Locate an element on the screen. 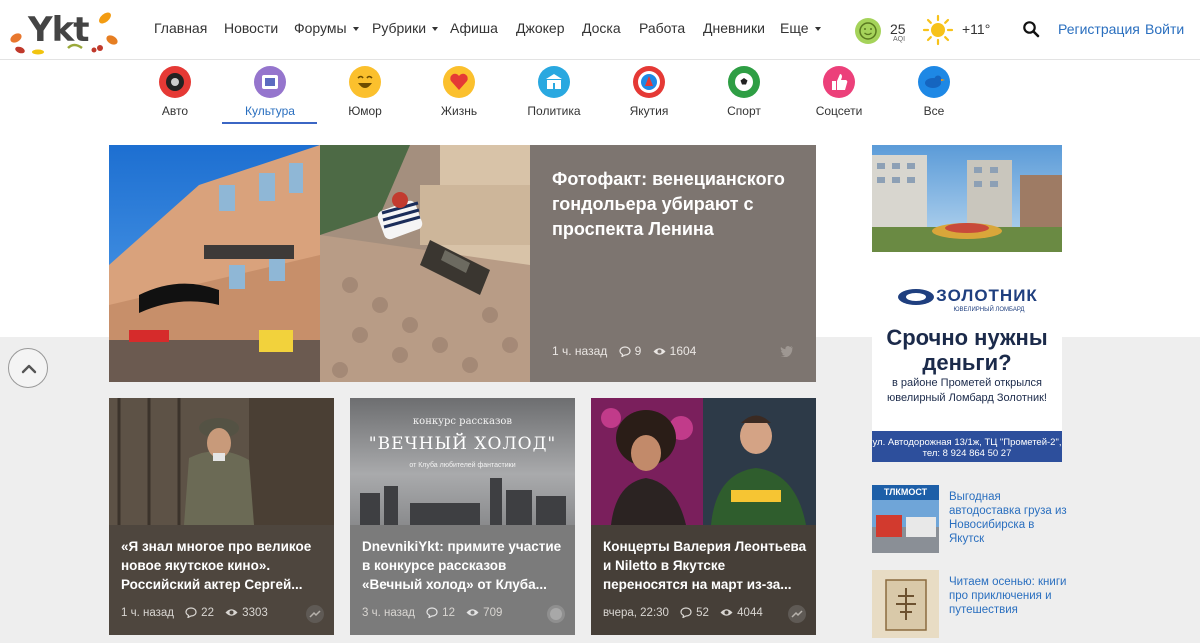 The image size is (1200, 643). view-count: 1604 is located at coordinates (683, 351).